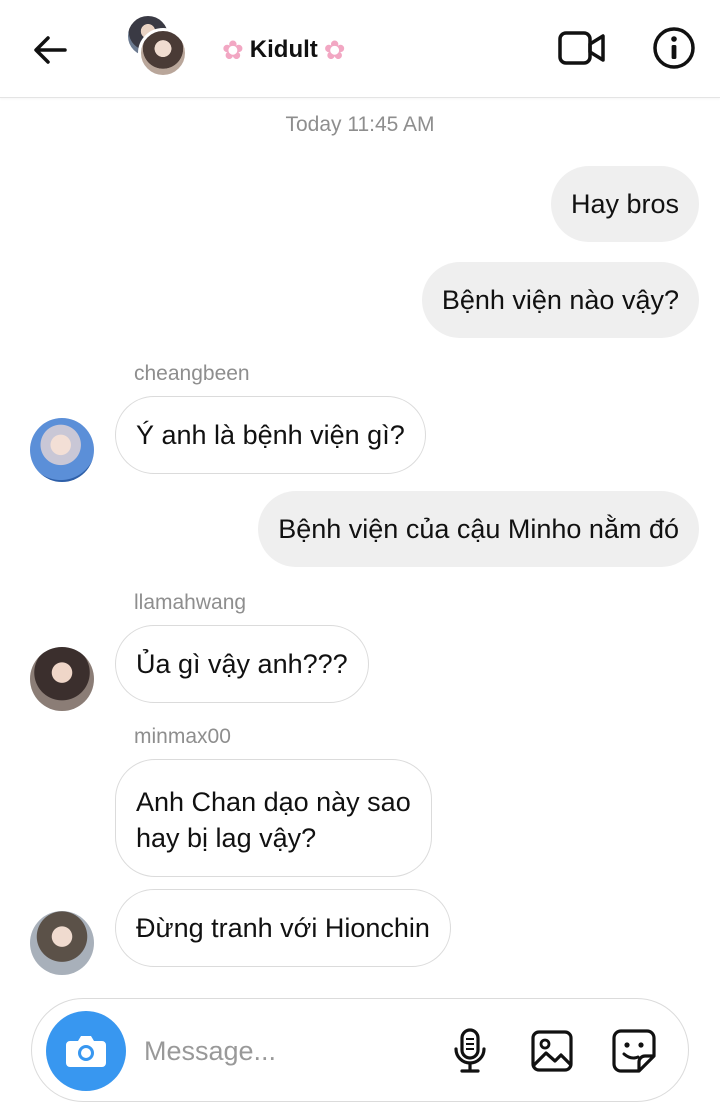 The width and height of the screenshot is (720, 1115). I want to click on sender-name: cheangbeen, so click(192, 373).